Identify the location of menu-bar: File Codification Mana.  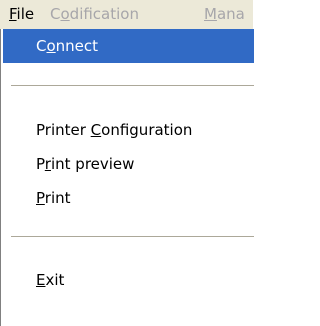
(126, 15).